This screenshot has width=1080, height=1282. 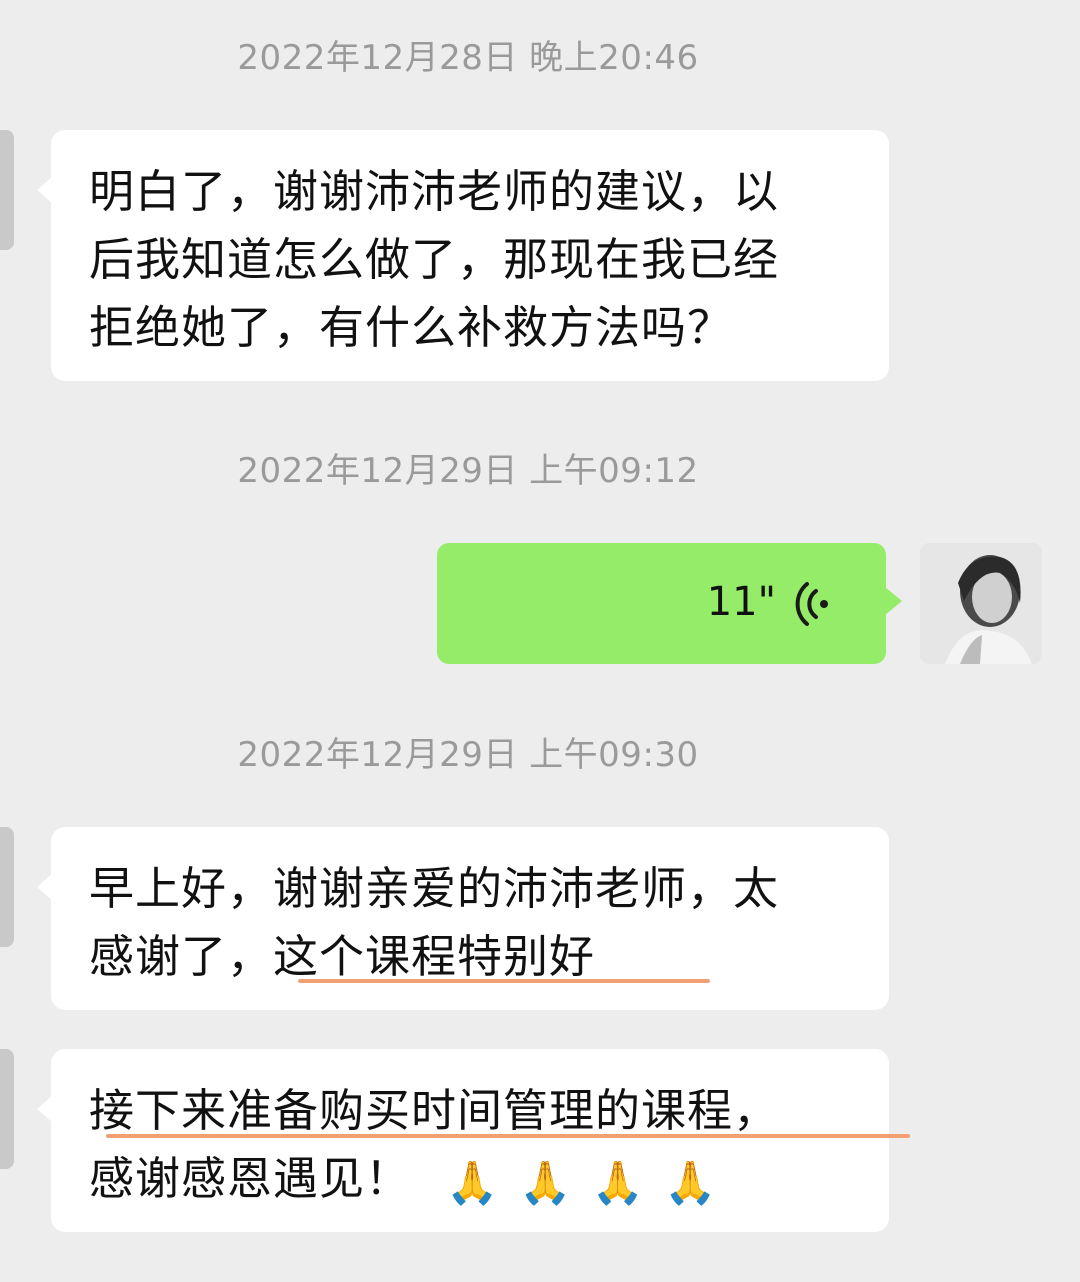 I want to click on emoji-group: 🙏 🙏 🙏 🙏, so click(x=583, y=1182).